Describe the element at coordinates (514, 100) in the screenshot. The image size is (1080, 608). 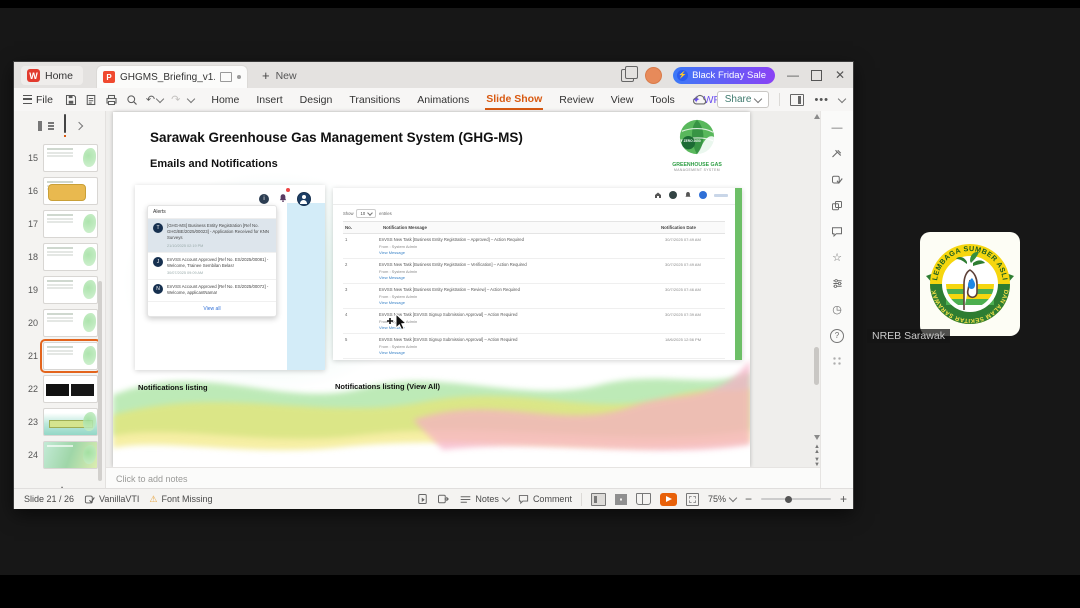
I see `menu-item-slide-show: Slide Show` at that location.